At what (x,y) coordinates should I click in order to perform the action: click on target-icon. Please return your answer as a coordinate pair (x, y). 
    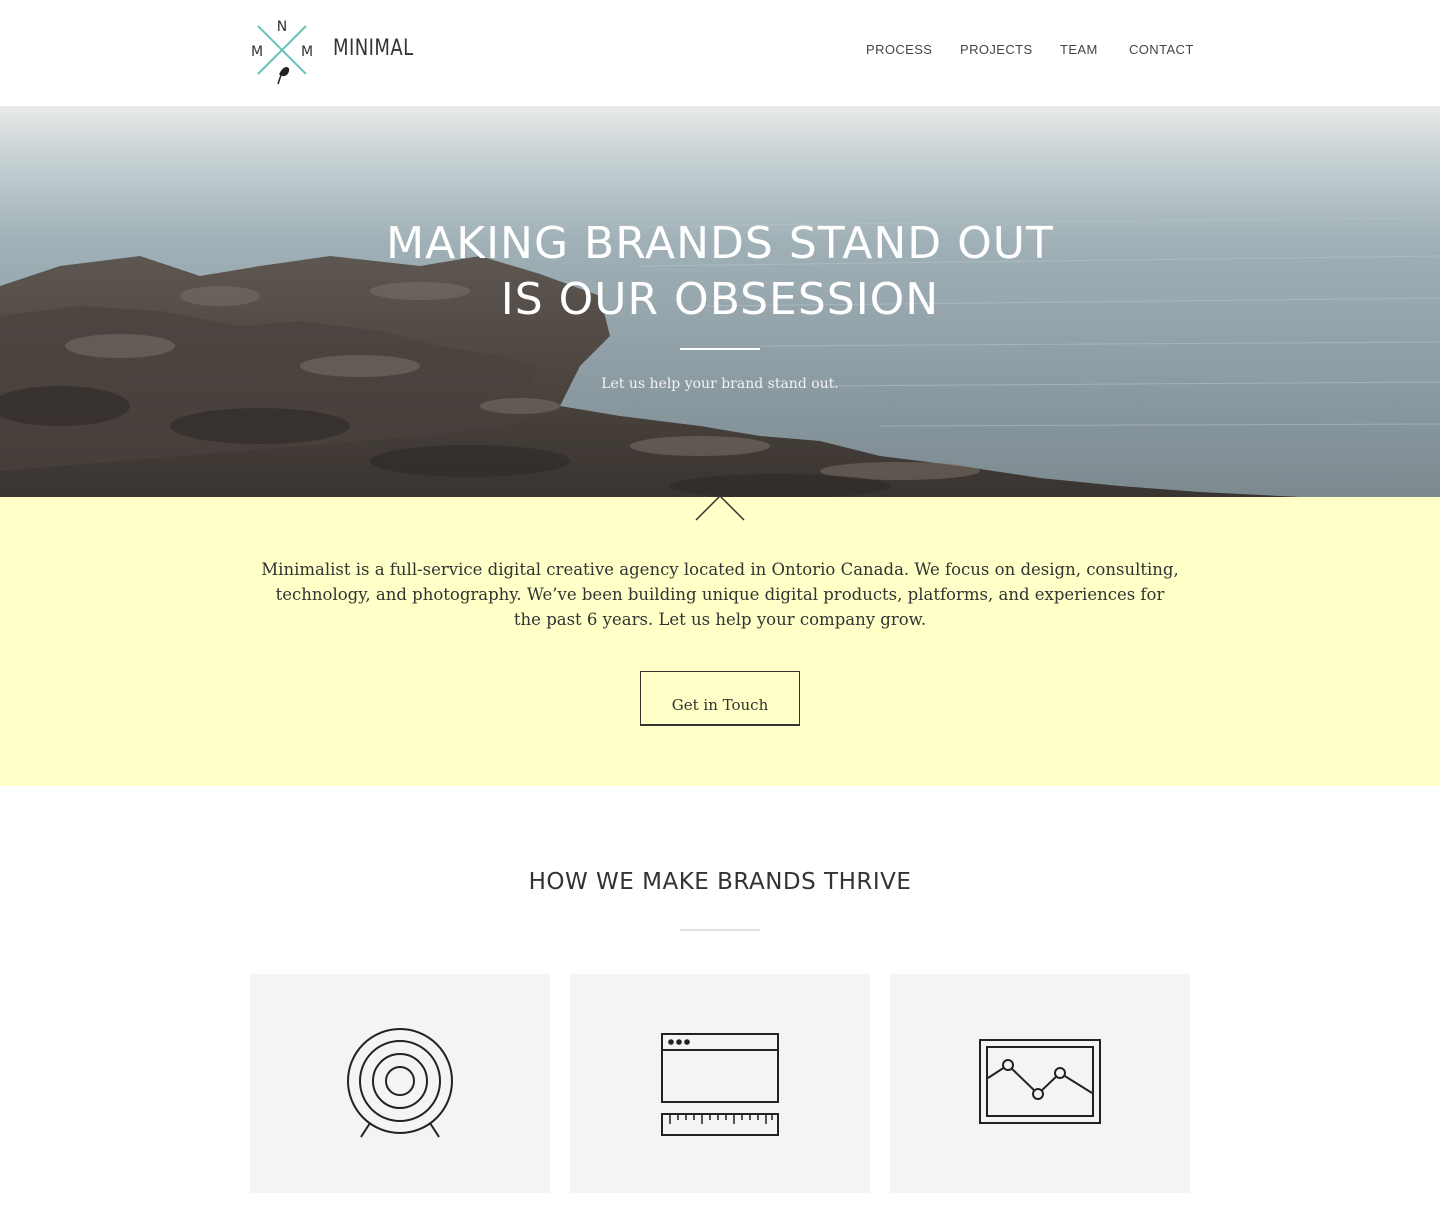
    Looking at the image, I should click on (400, 1083).